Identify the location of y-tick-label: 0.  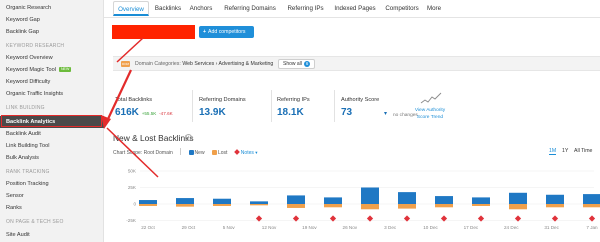
(134, 204).